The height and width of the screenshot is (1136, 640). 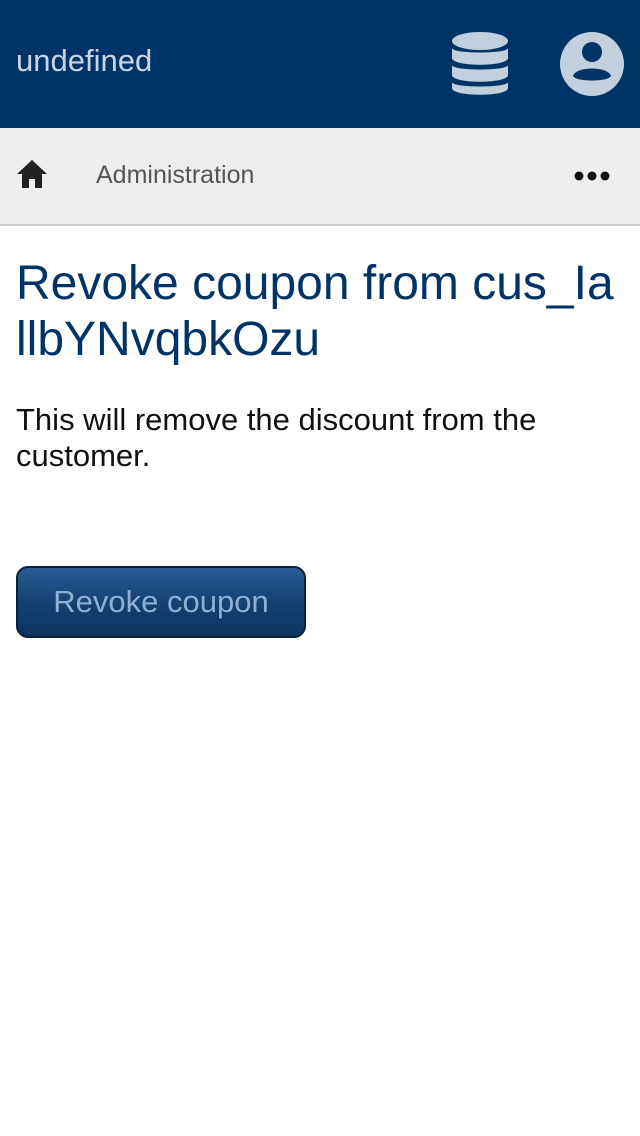 What do you see at coordinates (320, 177) in the screenshot?
I see `breadcrumb: Administration` at bounding box center [320, 177].